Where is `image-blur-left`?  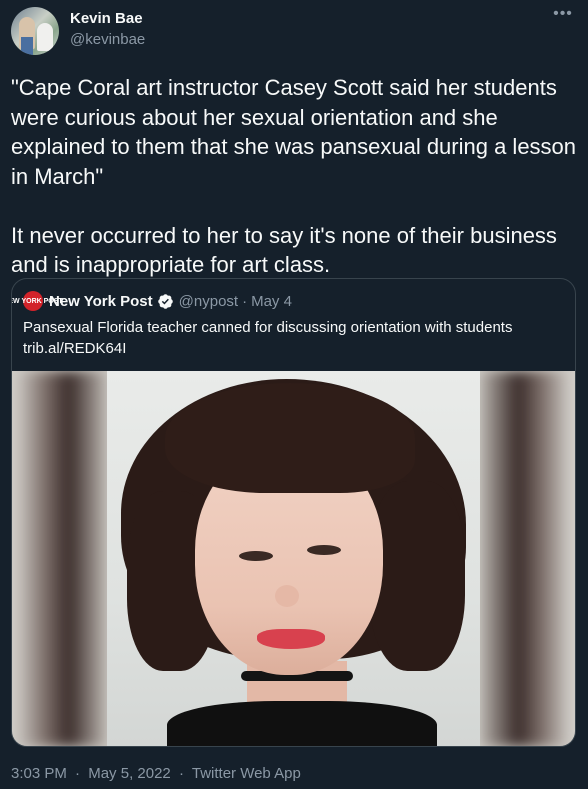 image-blur-left is located at coordinates (59, 558).